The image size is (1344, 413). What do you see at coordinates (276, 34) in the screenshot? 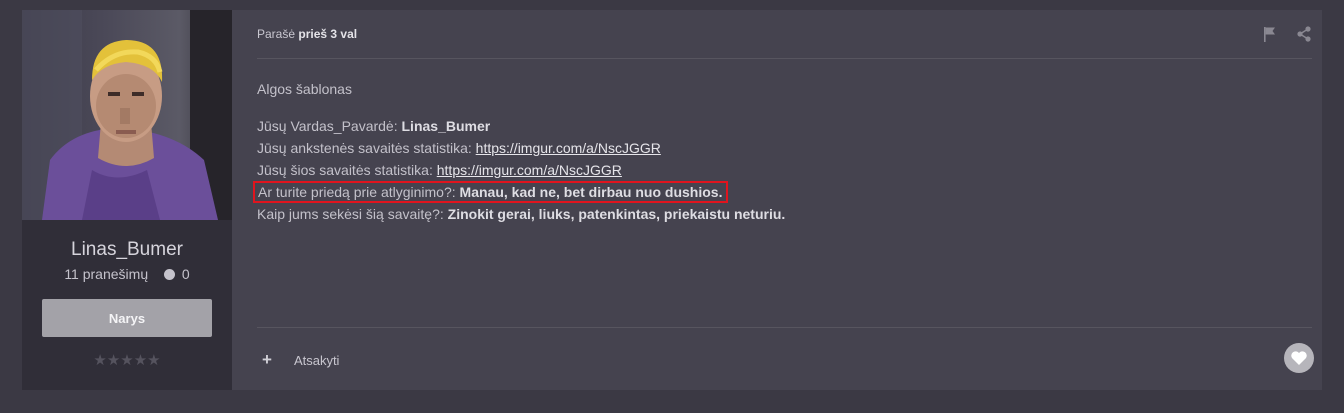
I see `meta-prefix: Parašė` at bounding box center [276, 34].